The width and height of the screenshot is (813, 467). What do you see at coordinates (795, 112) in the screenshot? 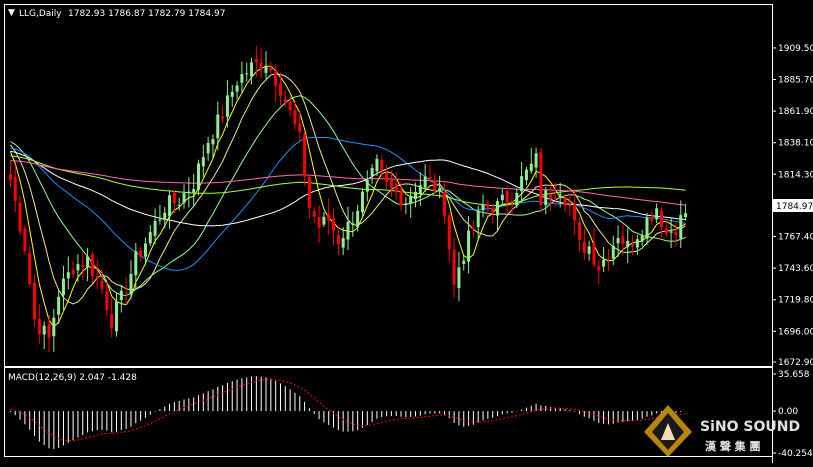
I see `price-tick-label: 1861.90` at bounding box center [795, 112].